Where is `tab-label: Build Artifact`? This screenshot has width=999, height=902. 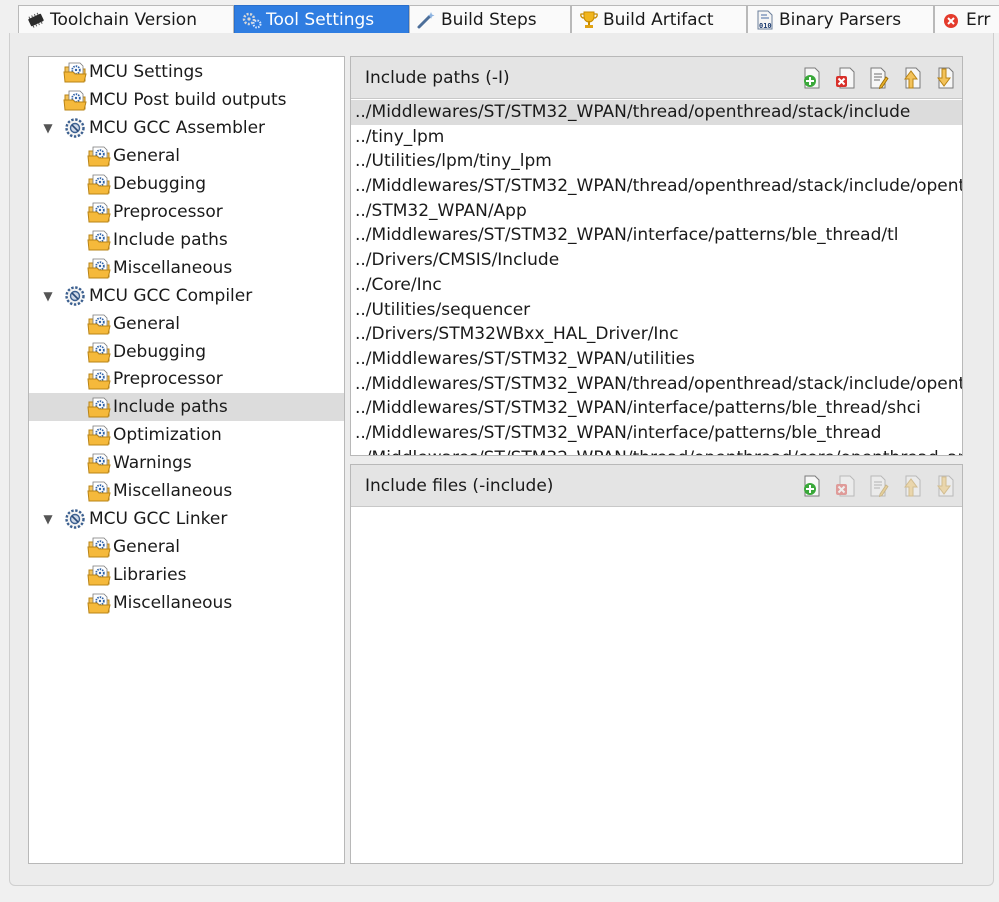 tab-label: Build Artifact is located at coordinates (658, 19).